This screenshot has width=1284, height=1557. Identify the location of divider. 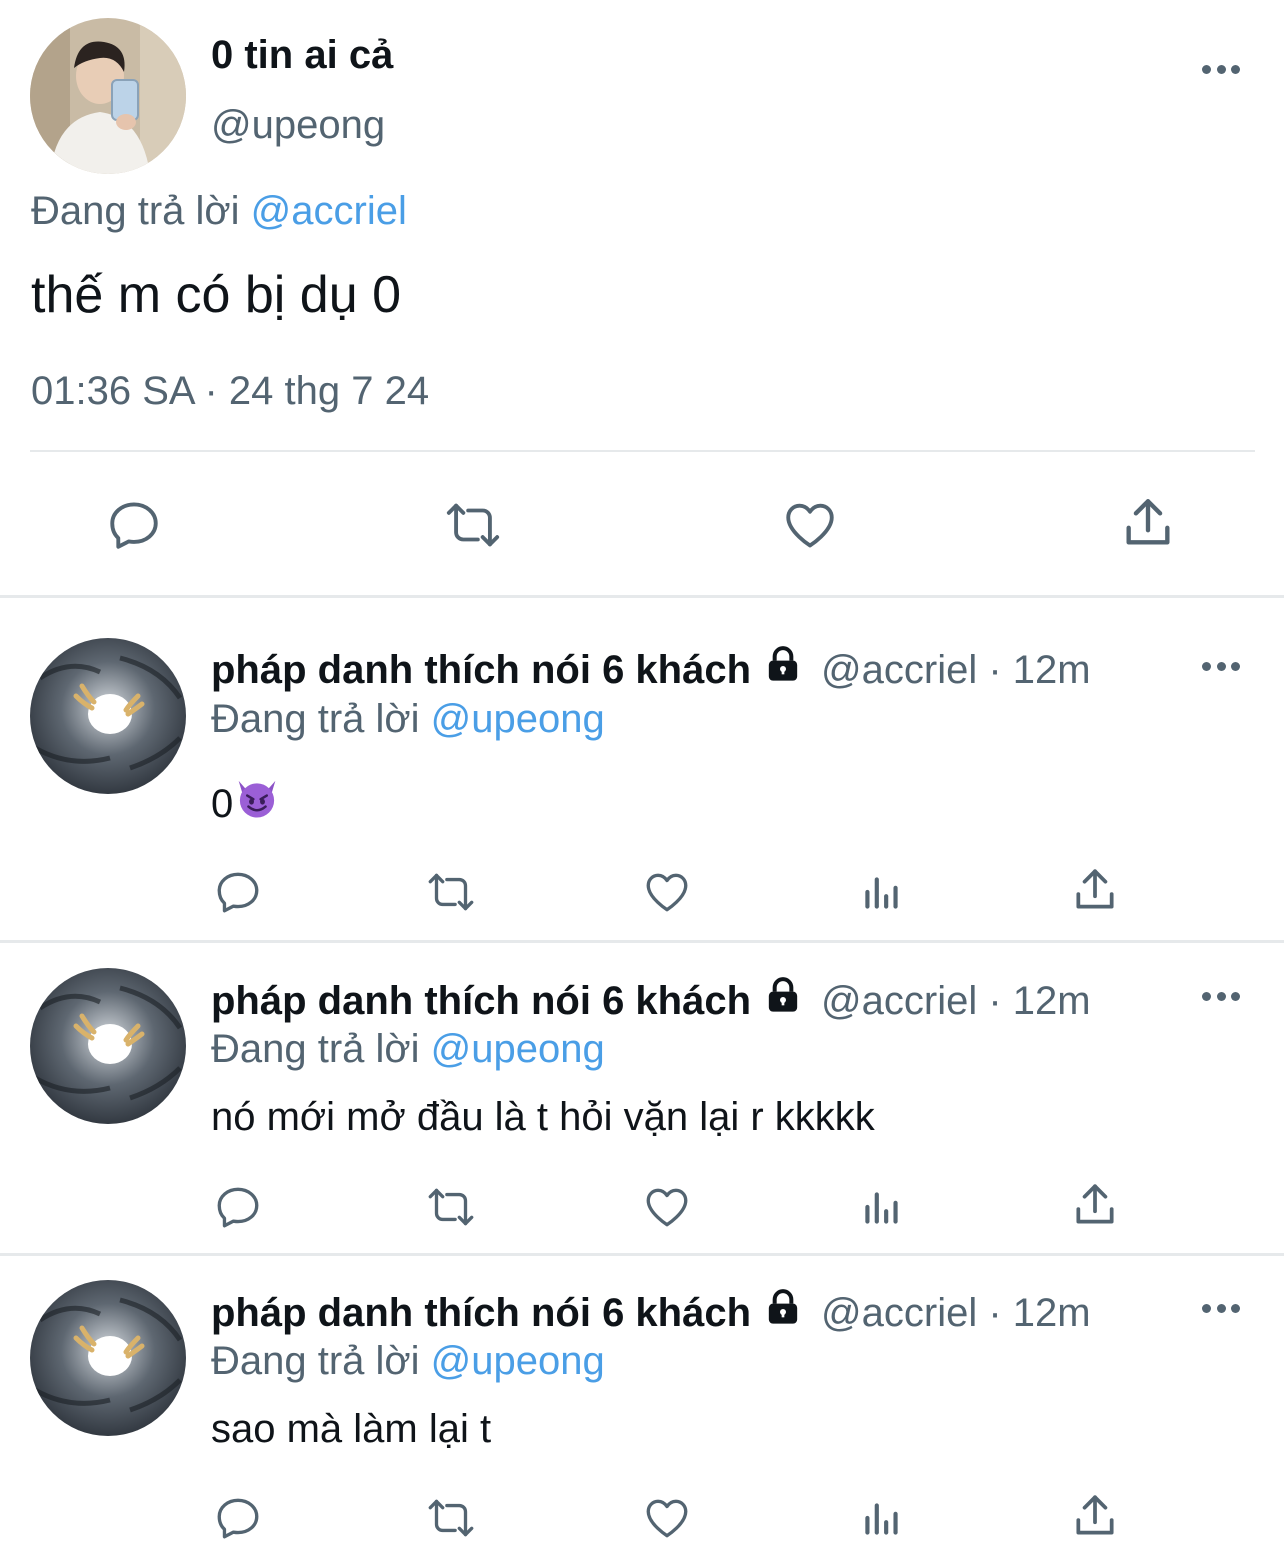
(642, 451).